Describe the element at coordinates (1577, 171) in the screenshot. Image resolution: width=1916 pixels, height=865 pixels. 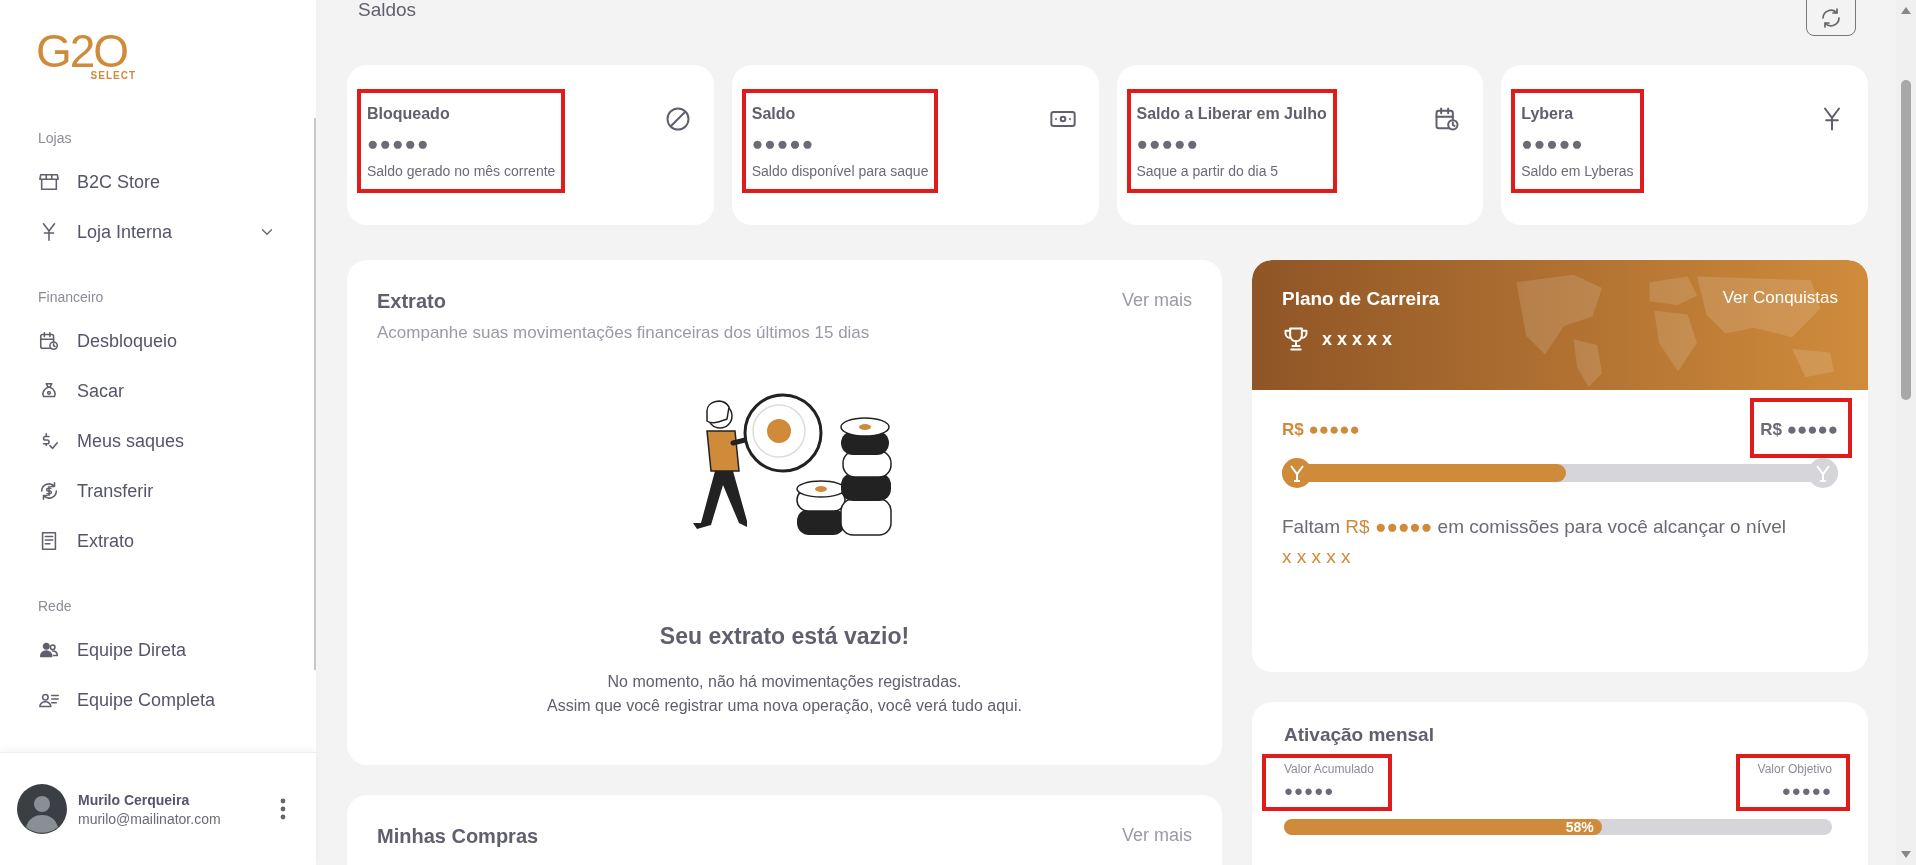
I see `card-caption: Saldo em Lyberas` at that location.